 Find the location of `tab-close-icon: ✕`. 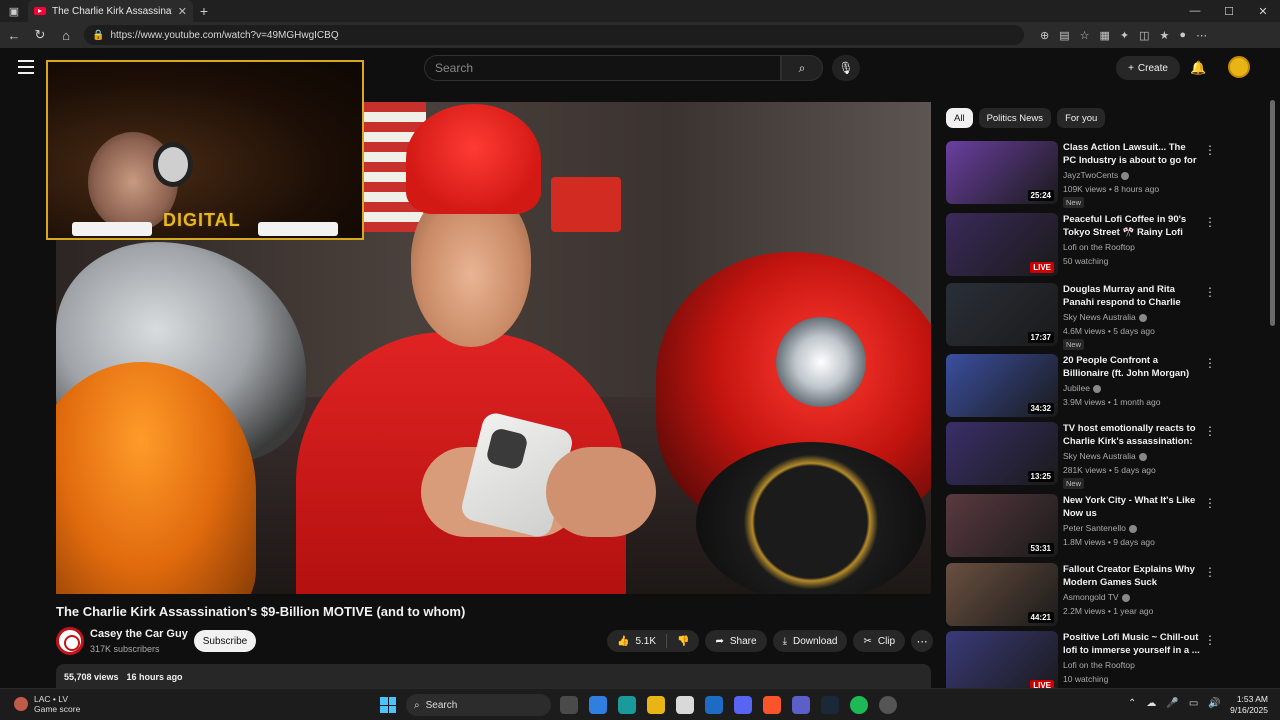

tab-close-icon: ✕ is located at coordinates (182, 11).